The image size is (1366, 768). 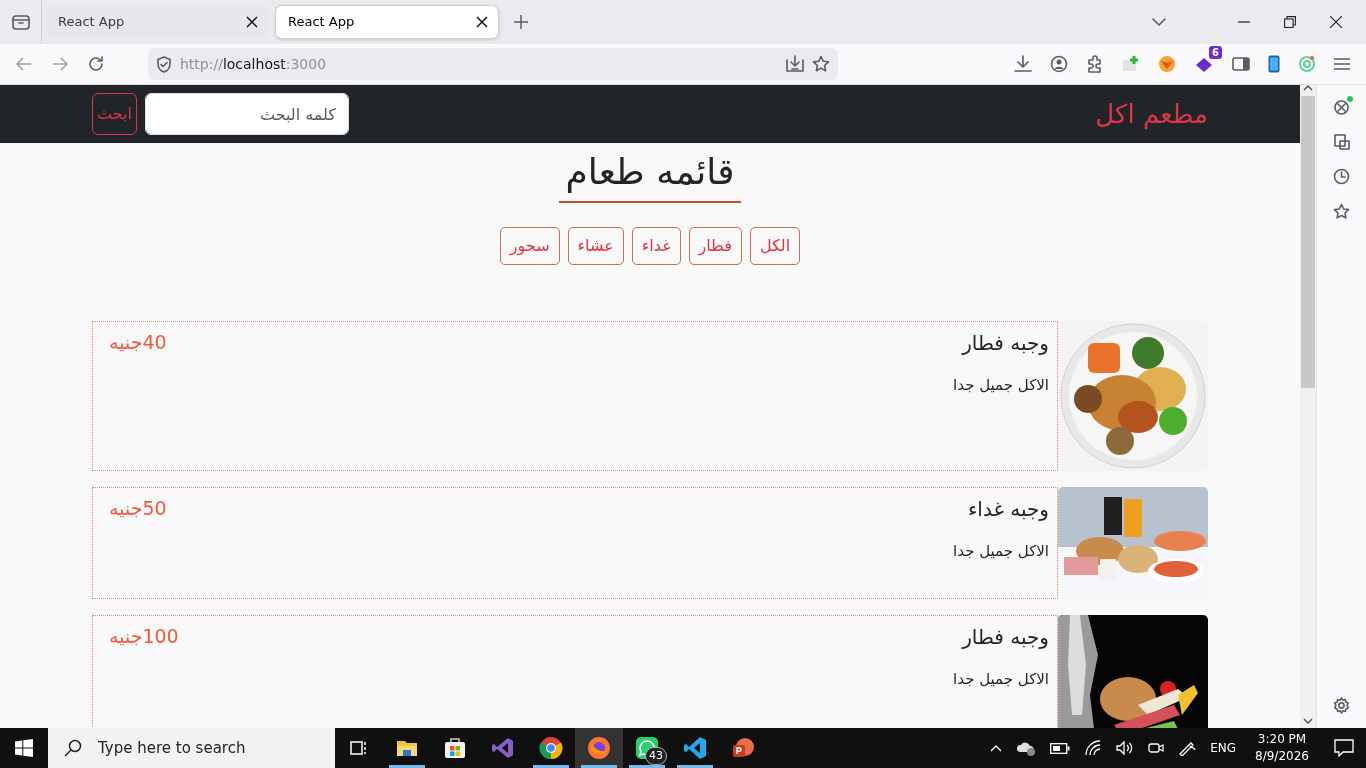 I want to click on sidebar-toggle-icon, so click(x=1241, y=64).